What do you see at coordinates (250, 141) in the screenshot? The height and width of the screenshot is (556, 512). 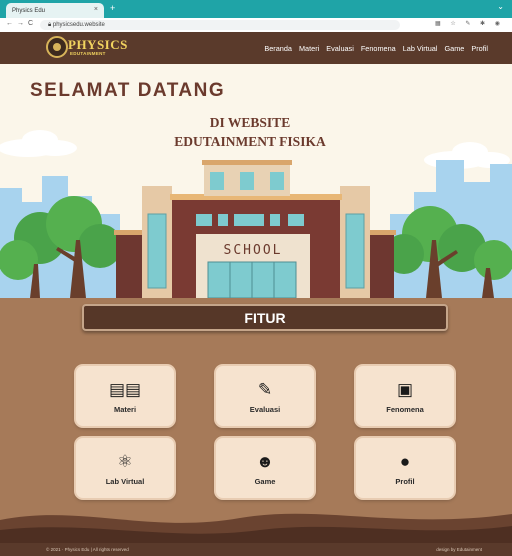 I see `hero-subtitle-line2: EDUTAINMENT FISIKA` at bounding box center [250, 141].